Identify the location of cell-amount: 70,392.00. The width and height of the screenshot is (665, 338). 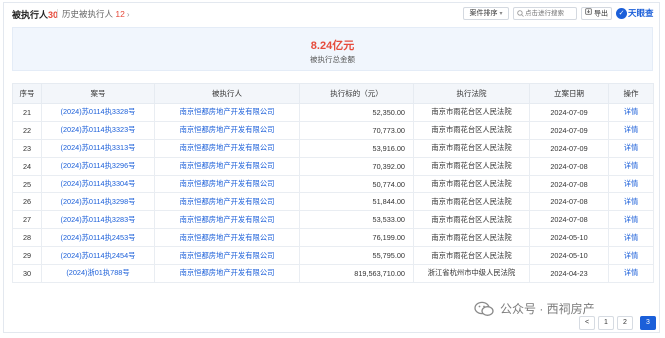
(356, 166).